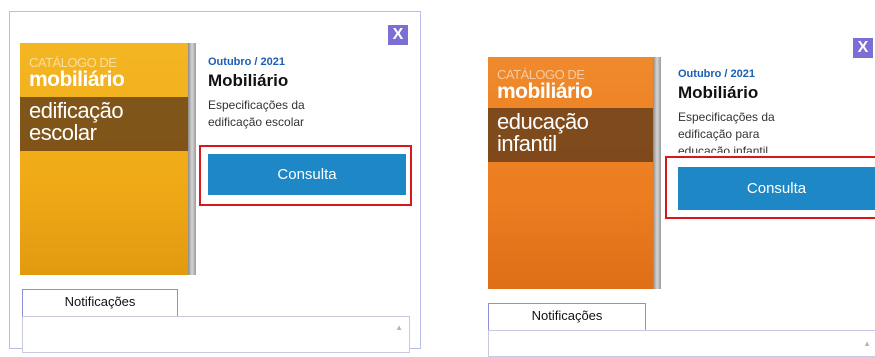 The height and width of the screenshot is (357, 875). What do you see at coordinates (76, 110) in the screenshot?
I see `cover-subtitle-1: edificação` at bounding box center [76, 110].